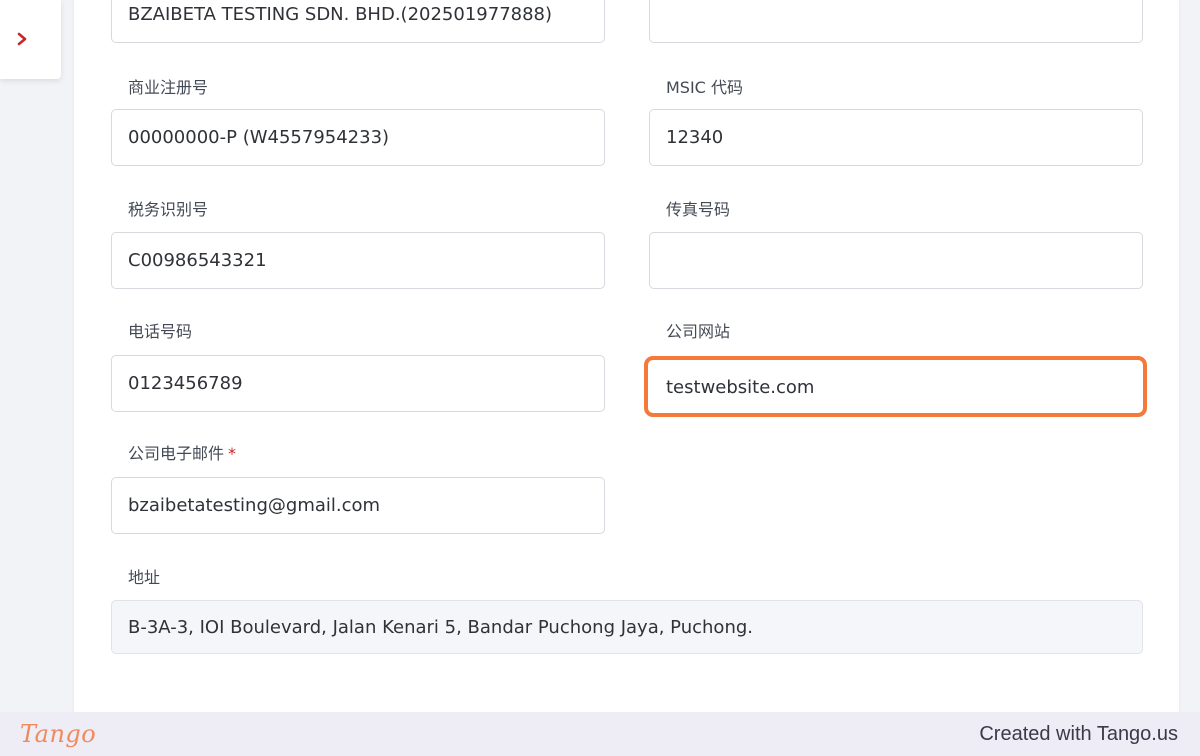 This screenshot has width=1200, height=756. What do you see at coordinates (358, 505) in the screenshot?
I see `email-input: bzaibetatesting@gmail.com` at bounding box center [358, 505].